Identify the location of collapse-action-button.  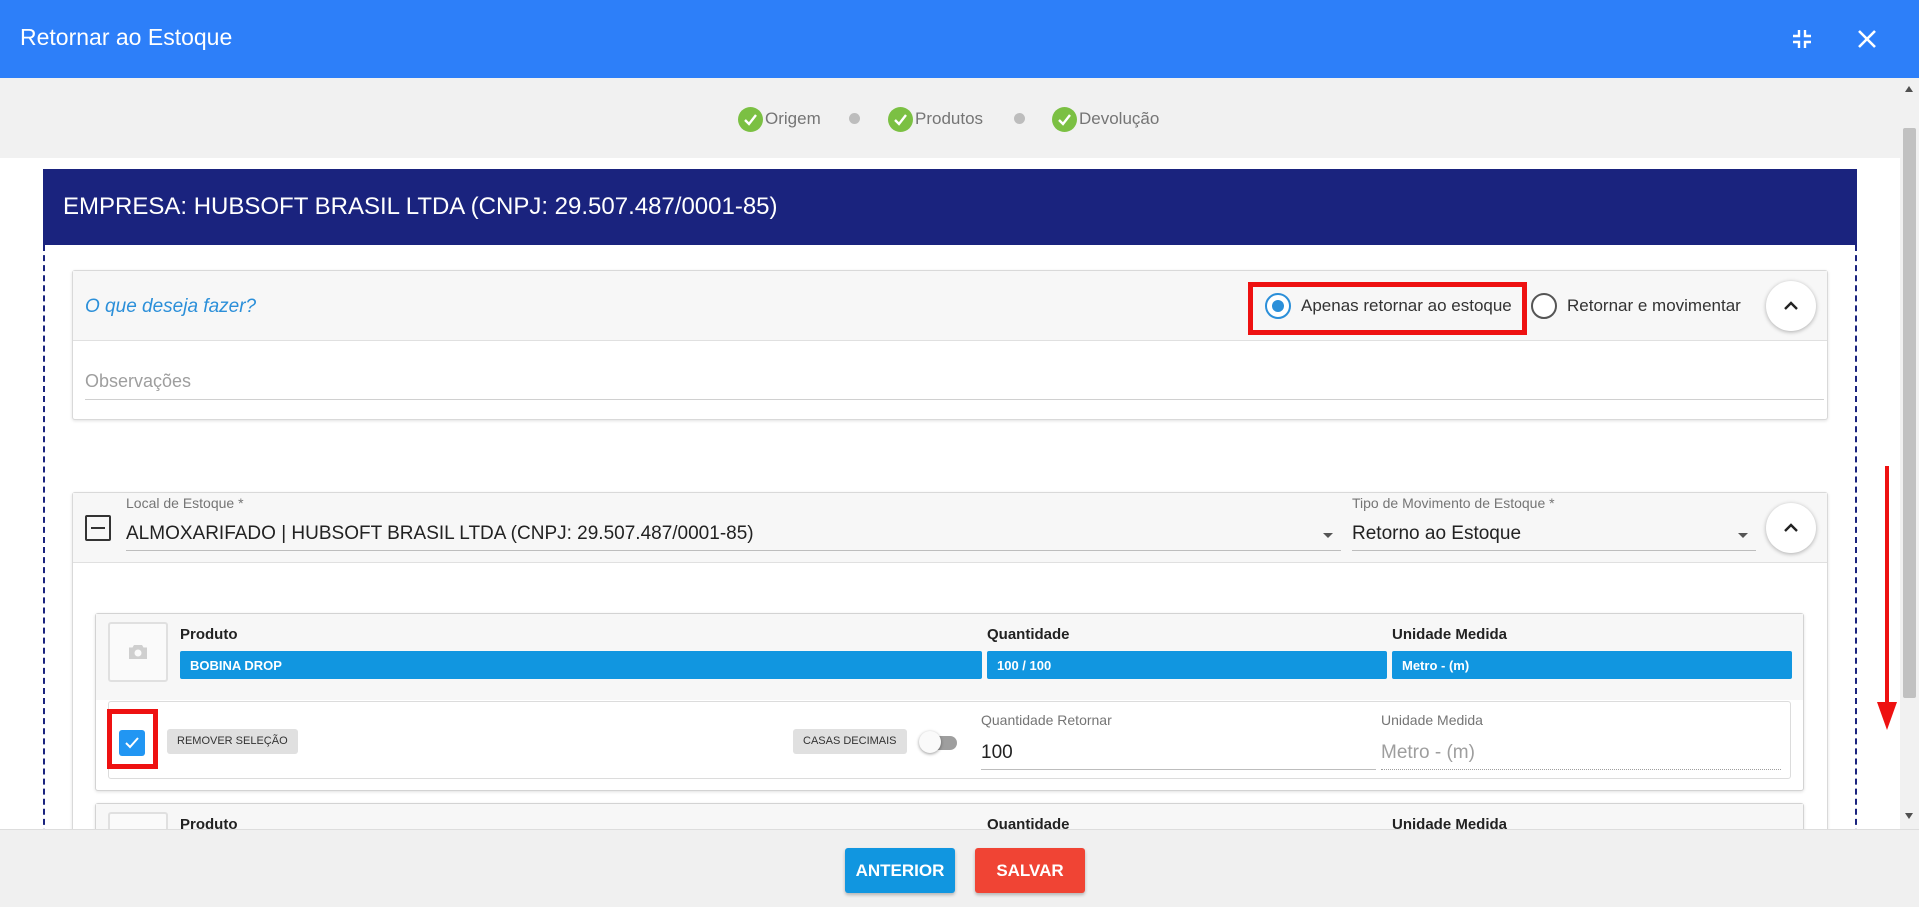
(1791, 306).